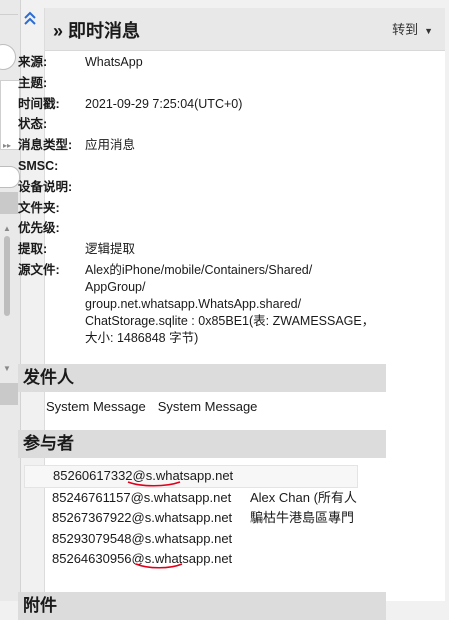  I want to click on participant-row: 85246761157@s.whatsapp.net Alex Chan (所有人, so click(191, 498).